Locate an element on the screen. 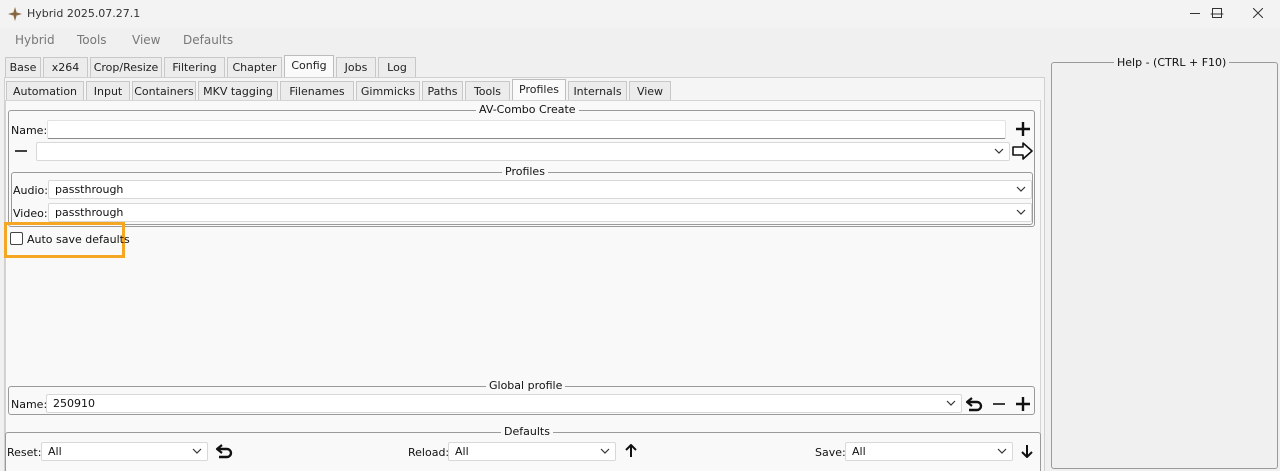 The width and height of the screenshot is (1280, 471). video-profile-select: passthrough is located at coordinates (540, 212).